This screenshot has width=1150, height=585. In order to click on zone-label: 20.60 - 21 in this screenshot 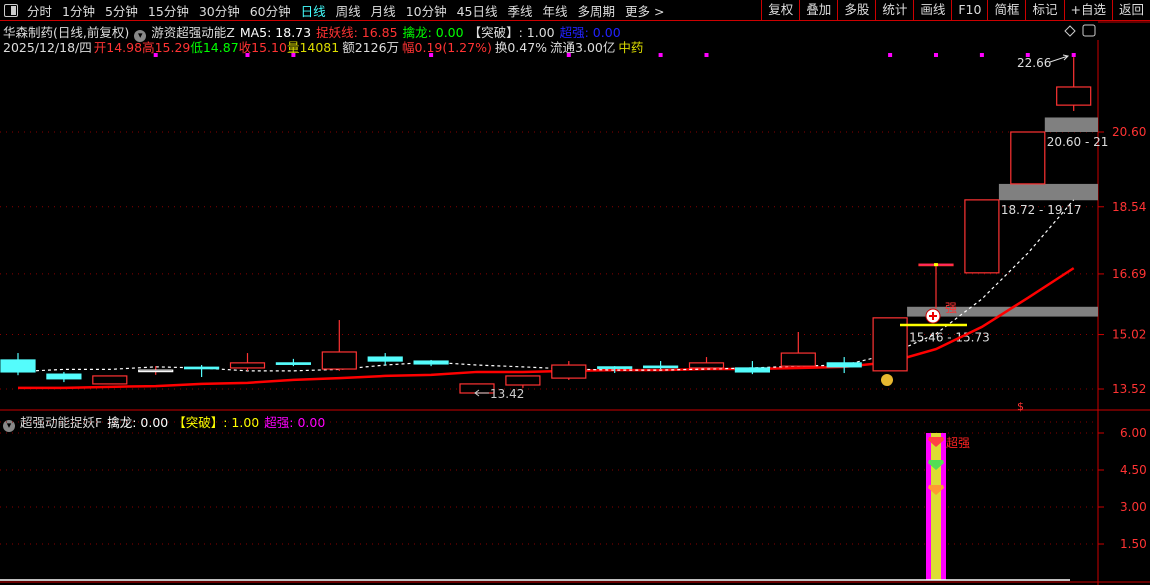, I will do `click(1078, 142)`.